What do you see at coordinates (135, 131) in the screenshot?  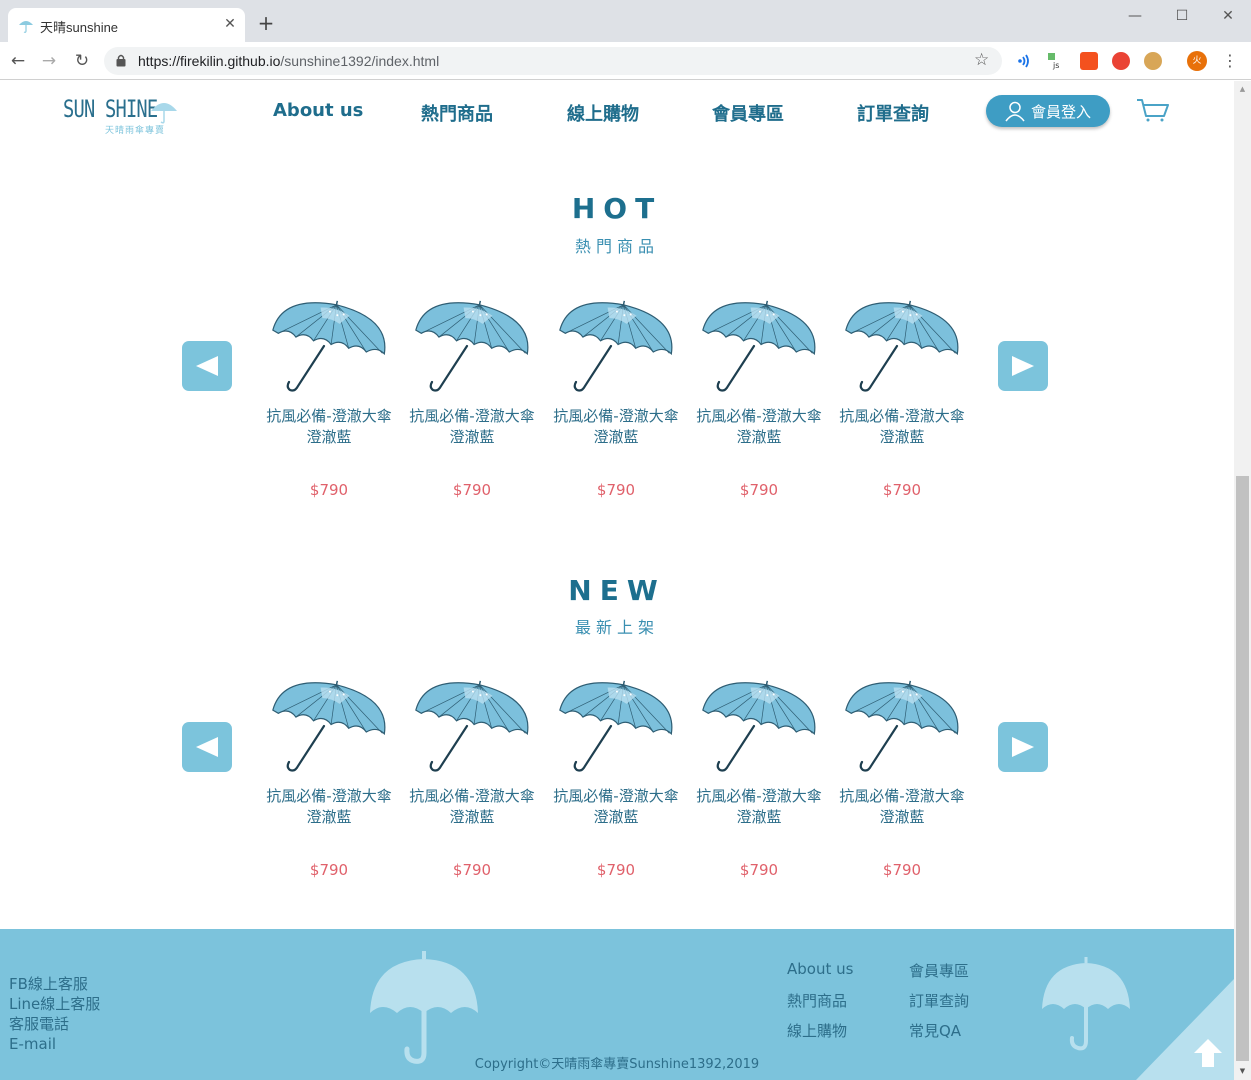 I see `logo-subtitle: 天晴雨傘專賣` at bounding box center [135, 131].